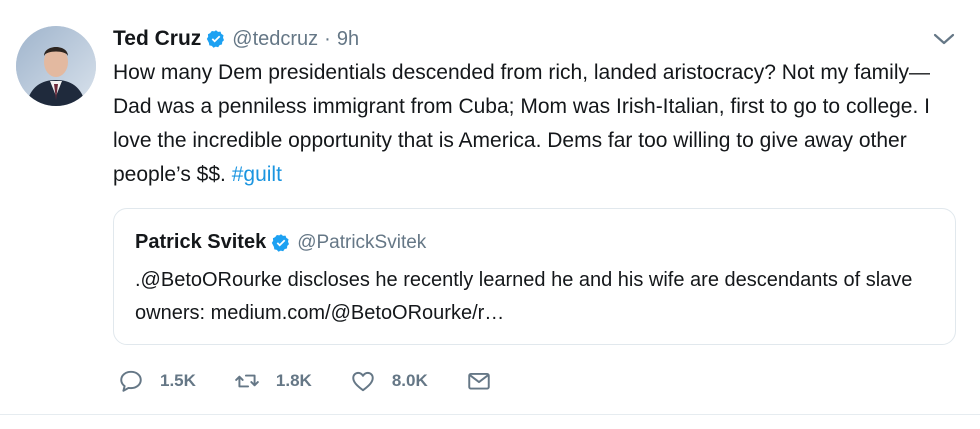 The image size is (980, 429). Describe the element at coordinates (275, 39) in the screenshot. I see `author-handle: @tedcruz` at that location.